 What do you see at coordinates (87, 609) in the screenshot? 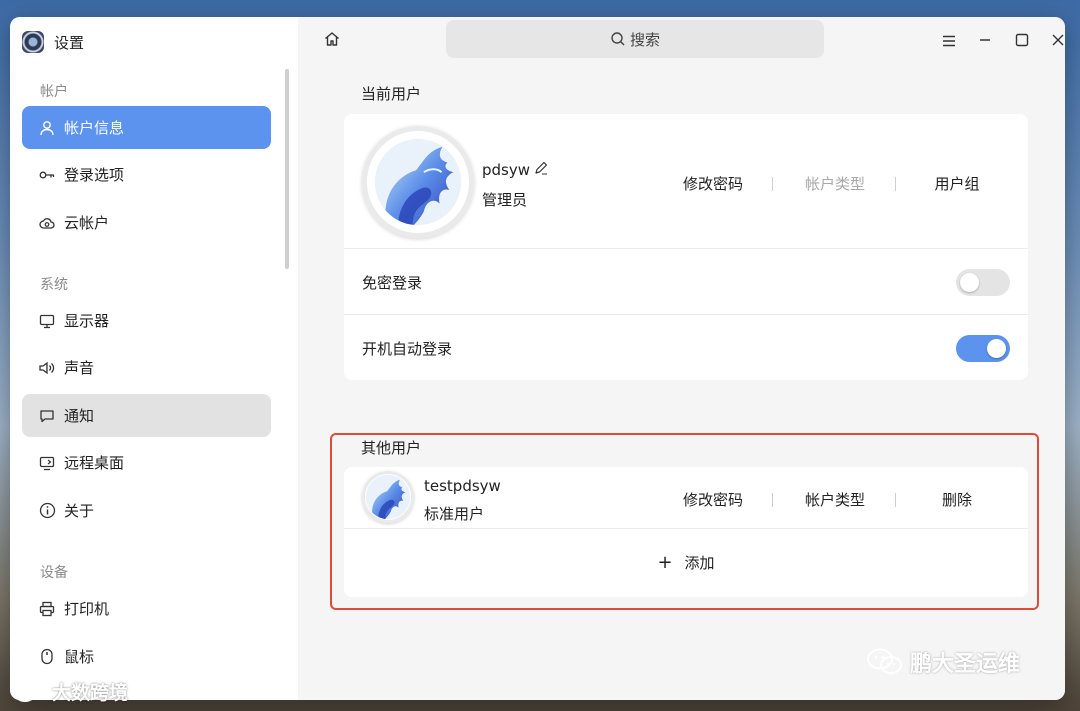
I see `sidebar-item-label: 打印机` at bounding box center [87, 609].